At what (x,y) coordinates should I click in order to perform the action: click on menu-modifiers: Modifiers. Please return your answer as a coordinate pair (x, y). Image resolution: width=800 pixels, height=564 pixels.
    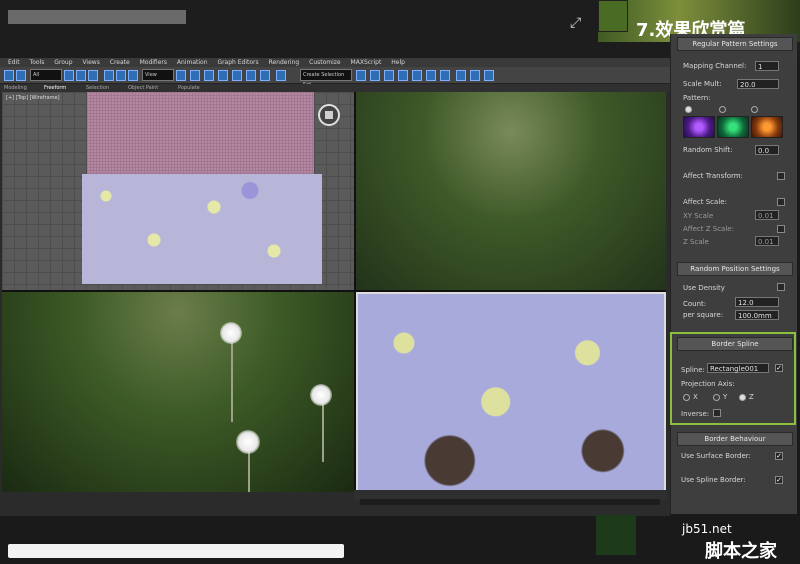
    Looking at the image, I should click on (153, 62).